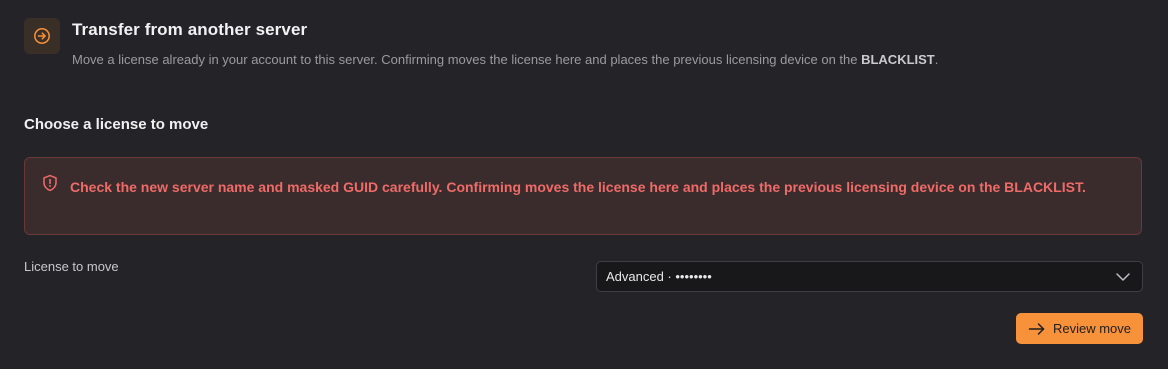 This screenshot has width=1168, height=369. I want to click on arrow-right-circle-icon, so click(42, 36).